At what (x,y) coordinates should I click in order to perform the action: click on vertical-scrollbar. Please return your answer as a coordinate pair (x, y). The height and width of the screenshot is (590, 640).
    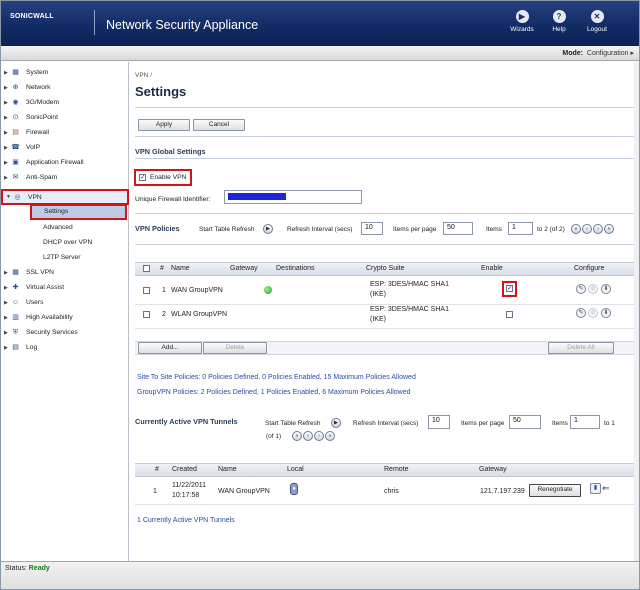
    Looking at the image, I should click on (636, 311).